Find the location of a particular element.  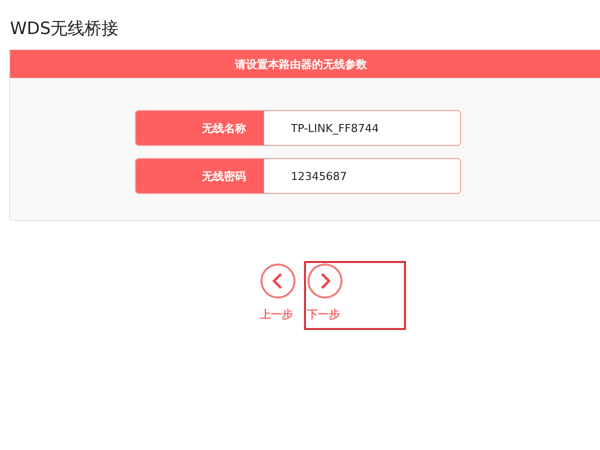

input-field: 无线名称 TP-LINK_FF8744 is located at coordinates (298, 128).